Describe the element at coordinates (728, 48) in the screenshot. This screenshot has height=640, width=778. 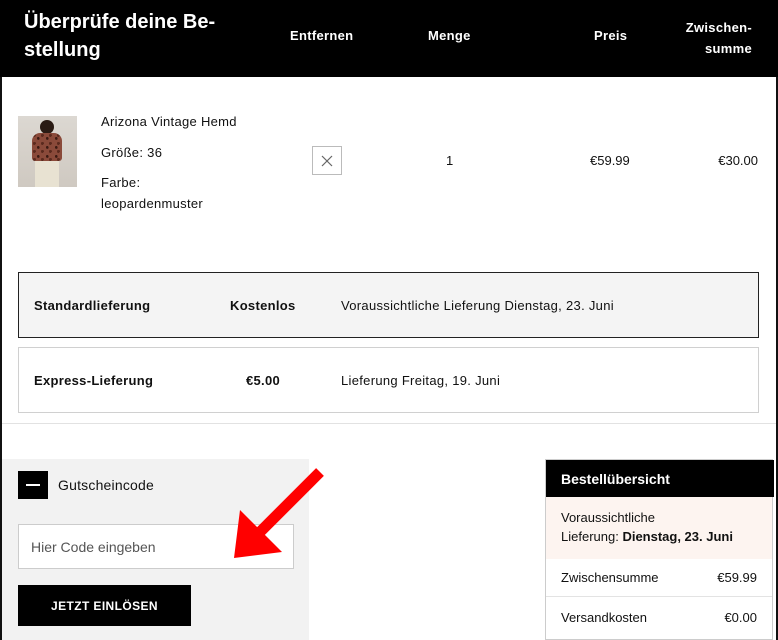
I see `column-header-subtotal-line2: summe` at that location.